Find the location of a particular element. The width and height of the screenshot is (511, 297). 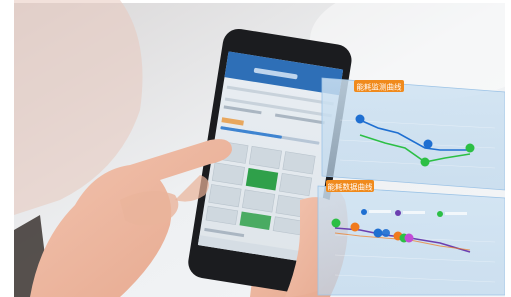

overlay-title-2: 能耗数据曲线 is located at coordinates (350, 187).